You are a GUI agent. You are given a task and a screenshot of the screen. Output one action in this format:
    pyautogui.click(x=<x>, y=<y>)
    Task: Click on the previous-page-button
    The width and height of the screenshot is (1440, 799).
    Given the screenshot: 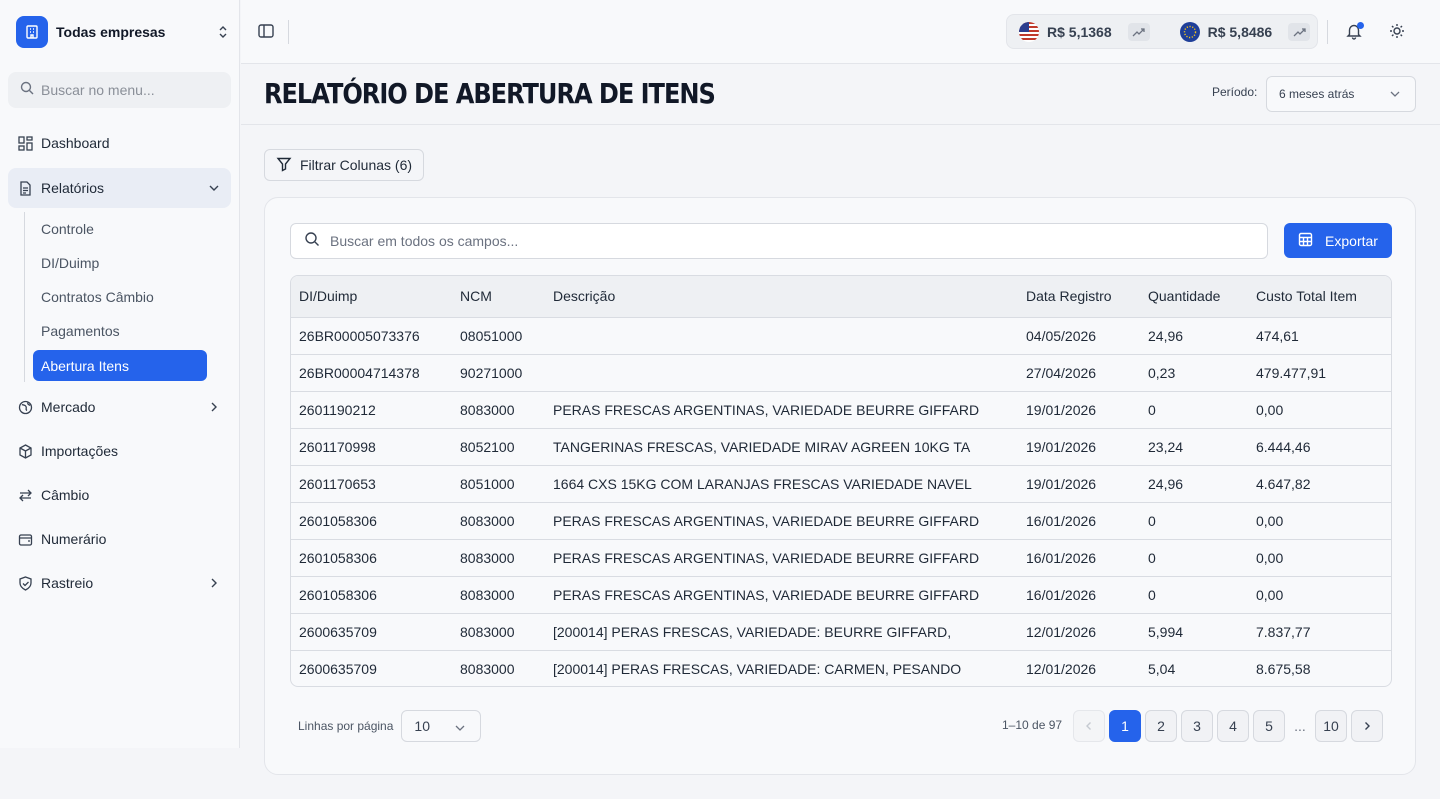 What is the action you would take?
    pyautogui.click(x=1089, y=726)
    